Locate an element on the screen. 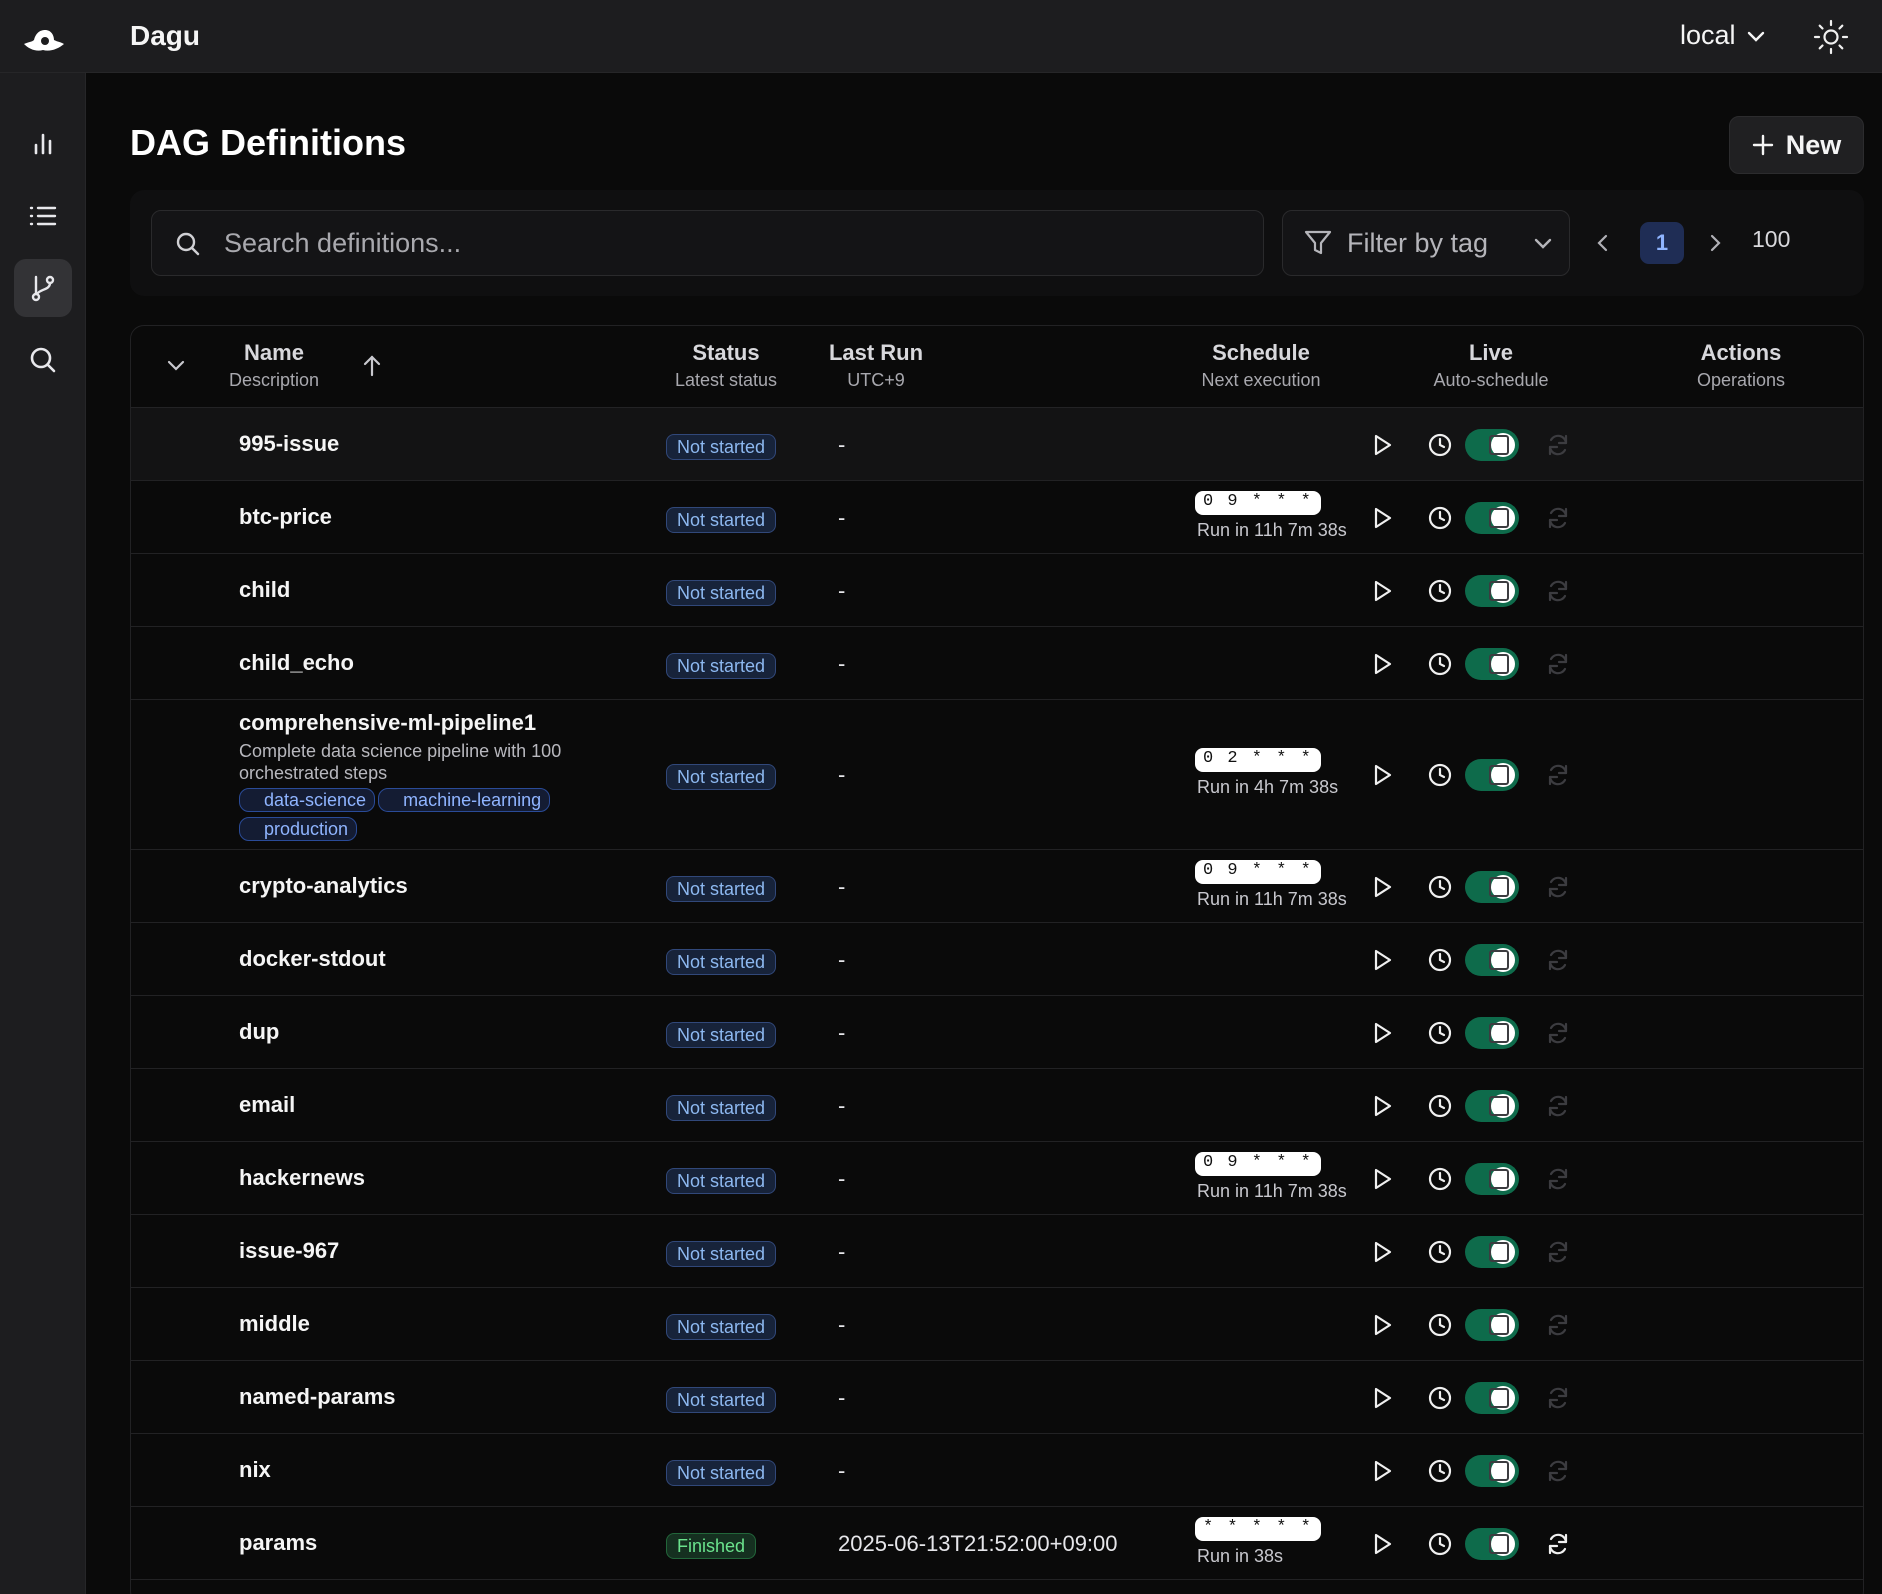 The width and height of the screenshot is (1882, 1594). current-page-button: 1 is located at coordinates (1662, 243).